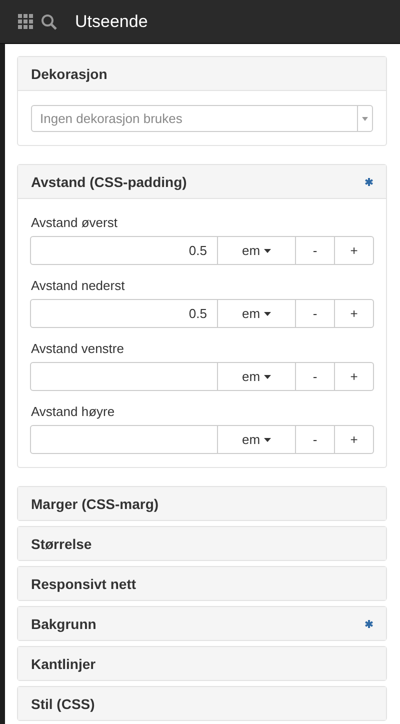 This screenshot has height=724, width=400. I want to click on section-header: Stil (CSS), so click(202, 703).